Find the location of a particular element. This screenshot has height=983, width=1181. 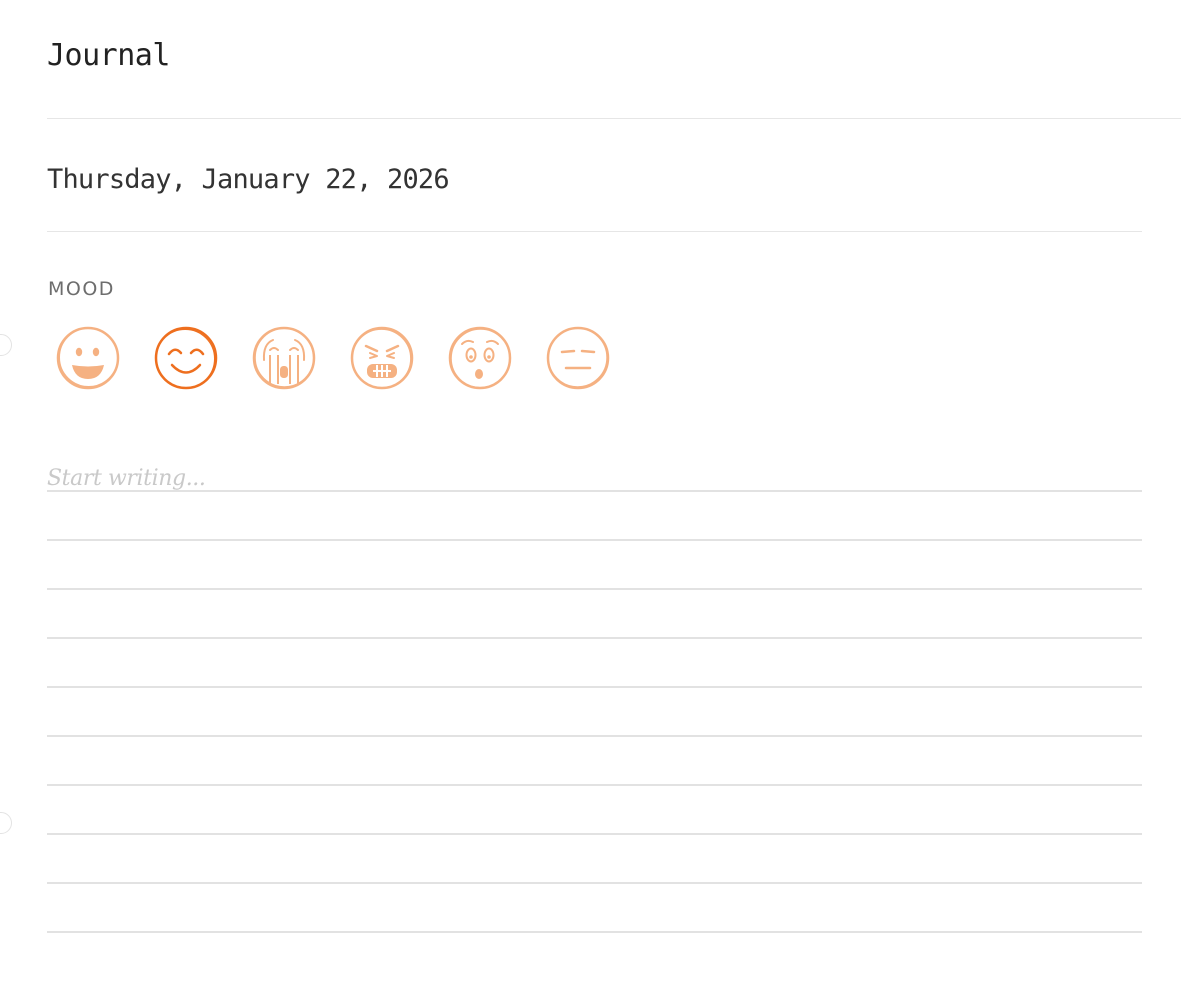

binder-hole-top is located at coordinates (6, 345).